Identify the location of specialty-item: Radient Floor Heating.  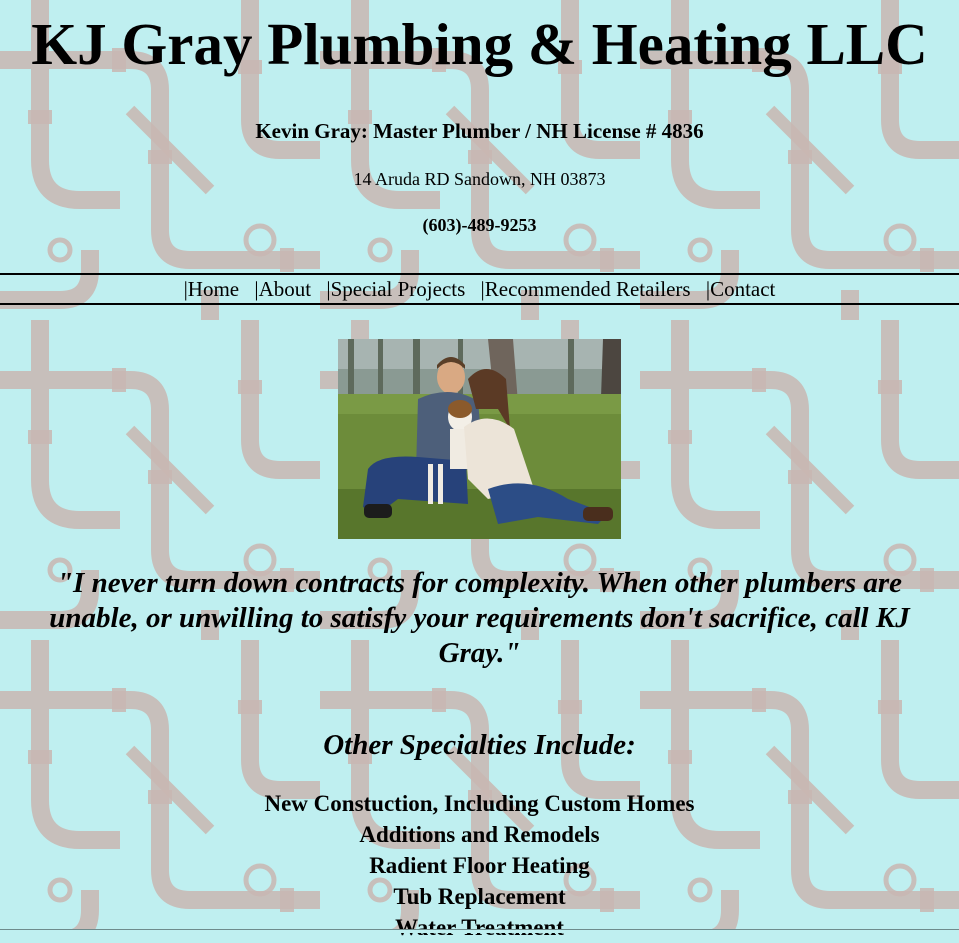
(479, 865).